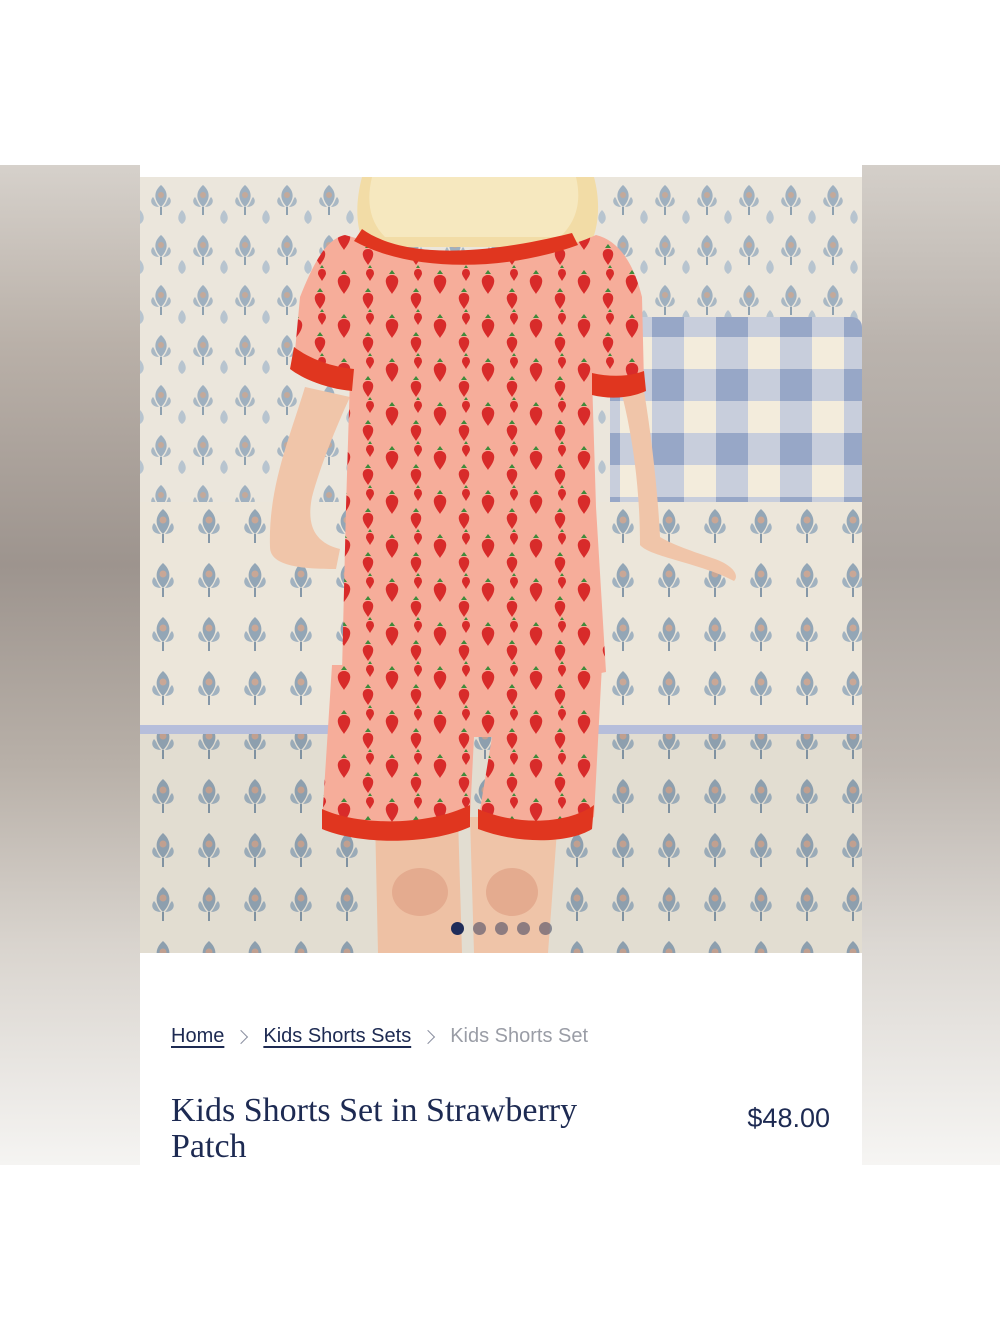 Image resolution: width=1000 pixels, height=1330 pixels. I want to click on breadcrumb-category-link: Kids Shorts Sets, so click(337, 1036).